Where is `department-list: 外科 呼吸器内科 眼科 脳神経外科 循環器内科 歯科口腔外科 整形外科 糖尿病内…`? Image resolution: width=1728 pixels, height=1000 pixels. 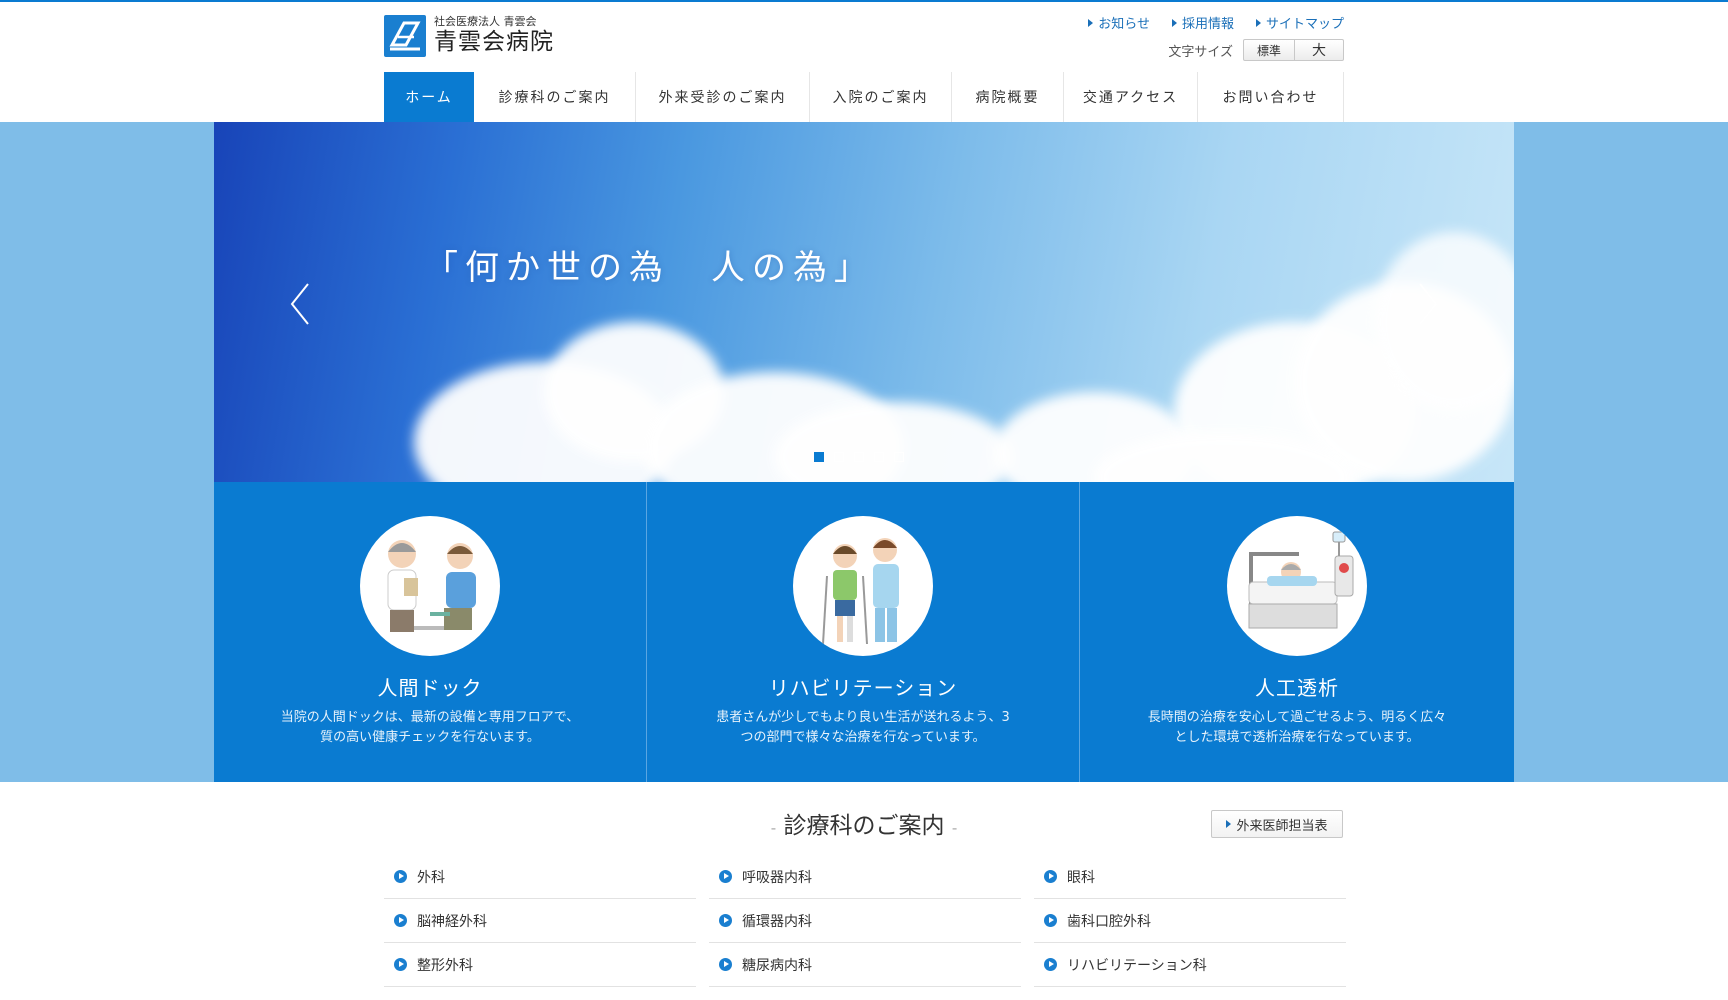
department-list: 外科 呼吸器内科 眼科 脳神経外科 循環器内科 歯科口腔外科 整形外科 糖尿病内… is located at coordinates (865, 921).